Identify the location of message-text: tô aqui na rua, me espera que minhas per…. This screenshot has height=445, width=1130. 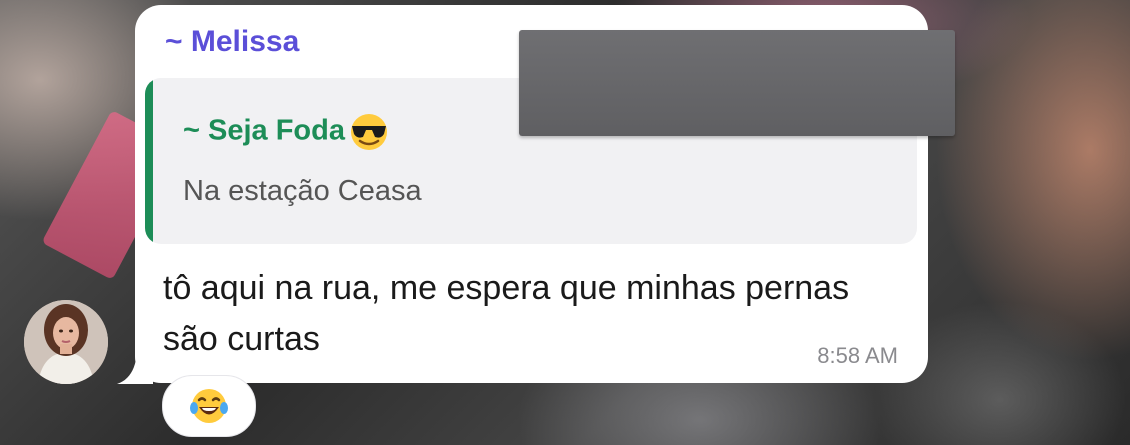
(506, 313).